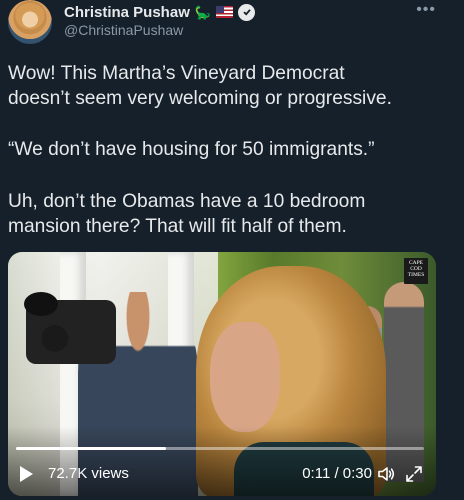  What do you see at coordinates (414, 474) in the screenshot?
I see `fullscreen-icon` at bounding box center [414, 474].